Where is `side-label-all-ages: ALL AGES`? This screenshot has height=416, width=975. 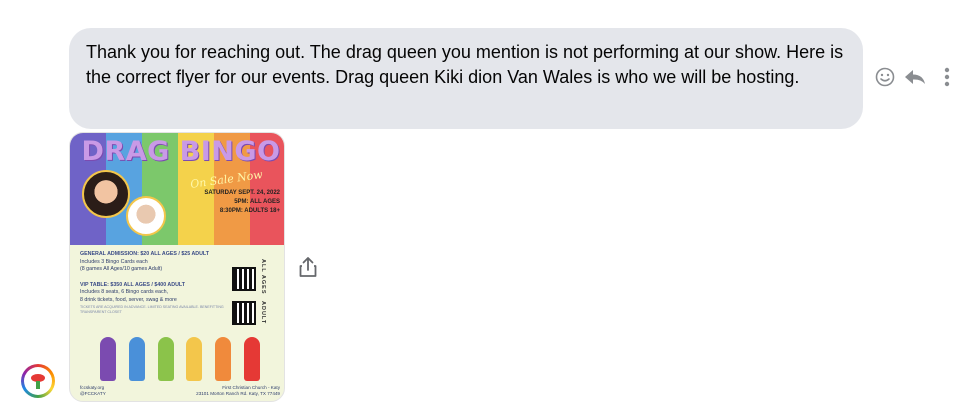 side-label-all-ages: ALL AGES is located at coordinates (263, 277).